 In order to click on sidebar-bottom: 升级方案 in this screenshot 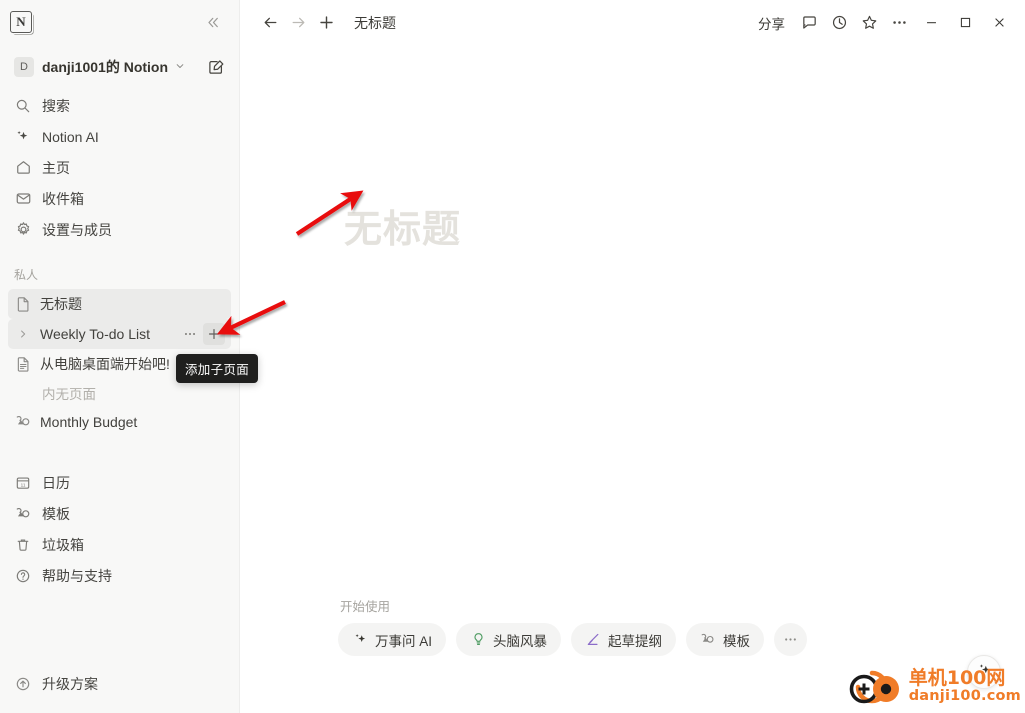, I will do `click(119, 690)`.